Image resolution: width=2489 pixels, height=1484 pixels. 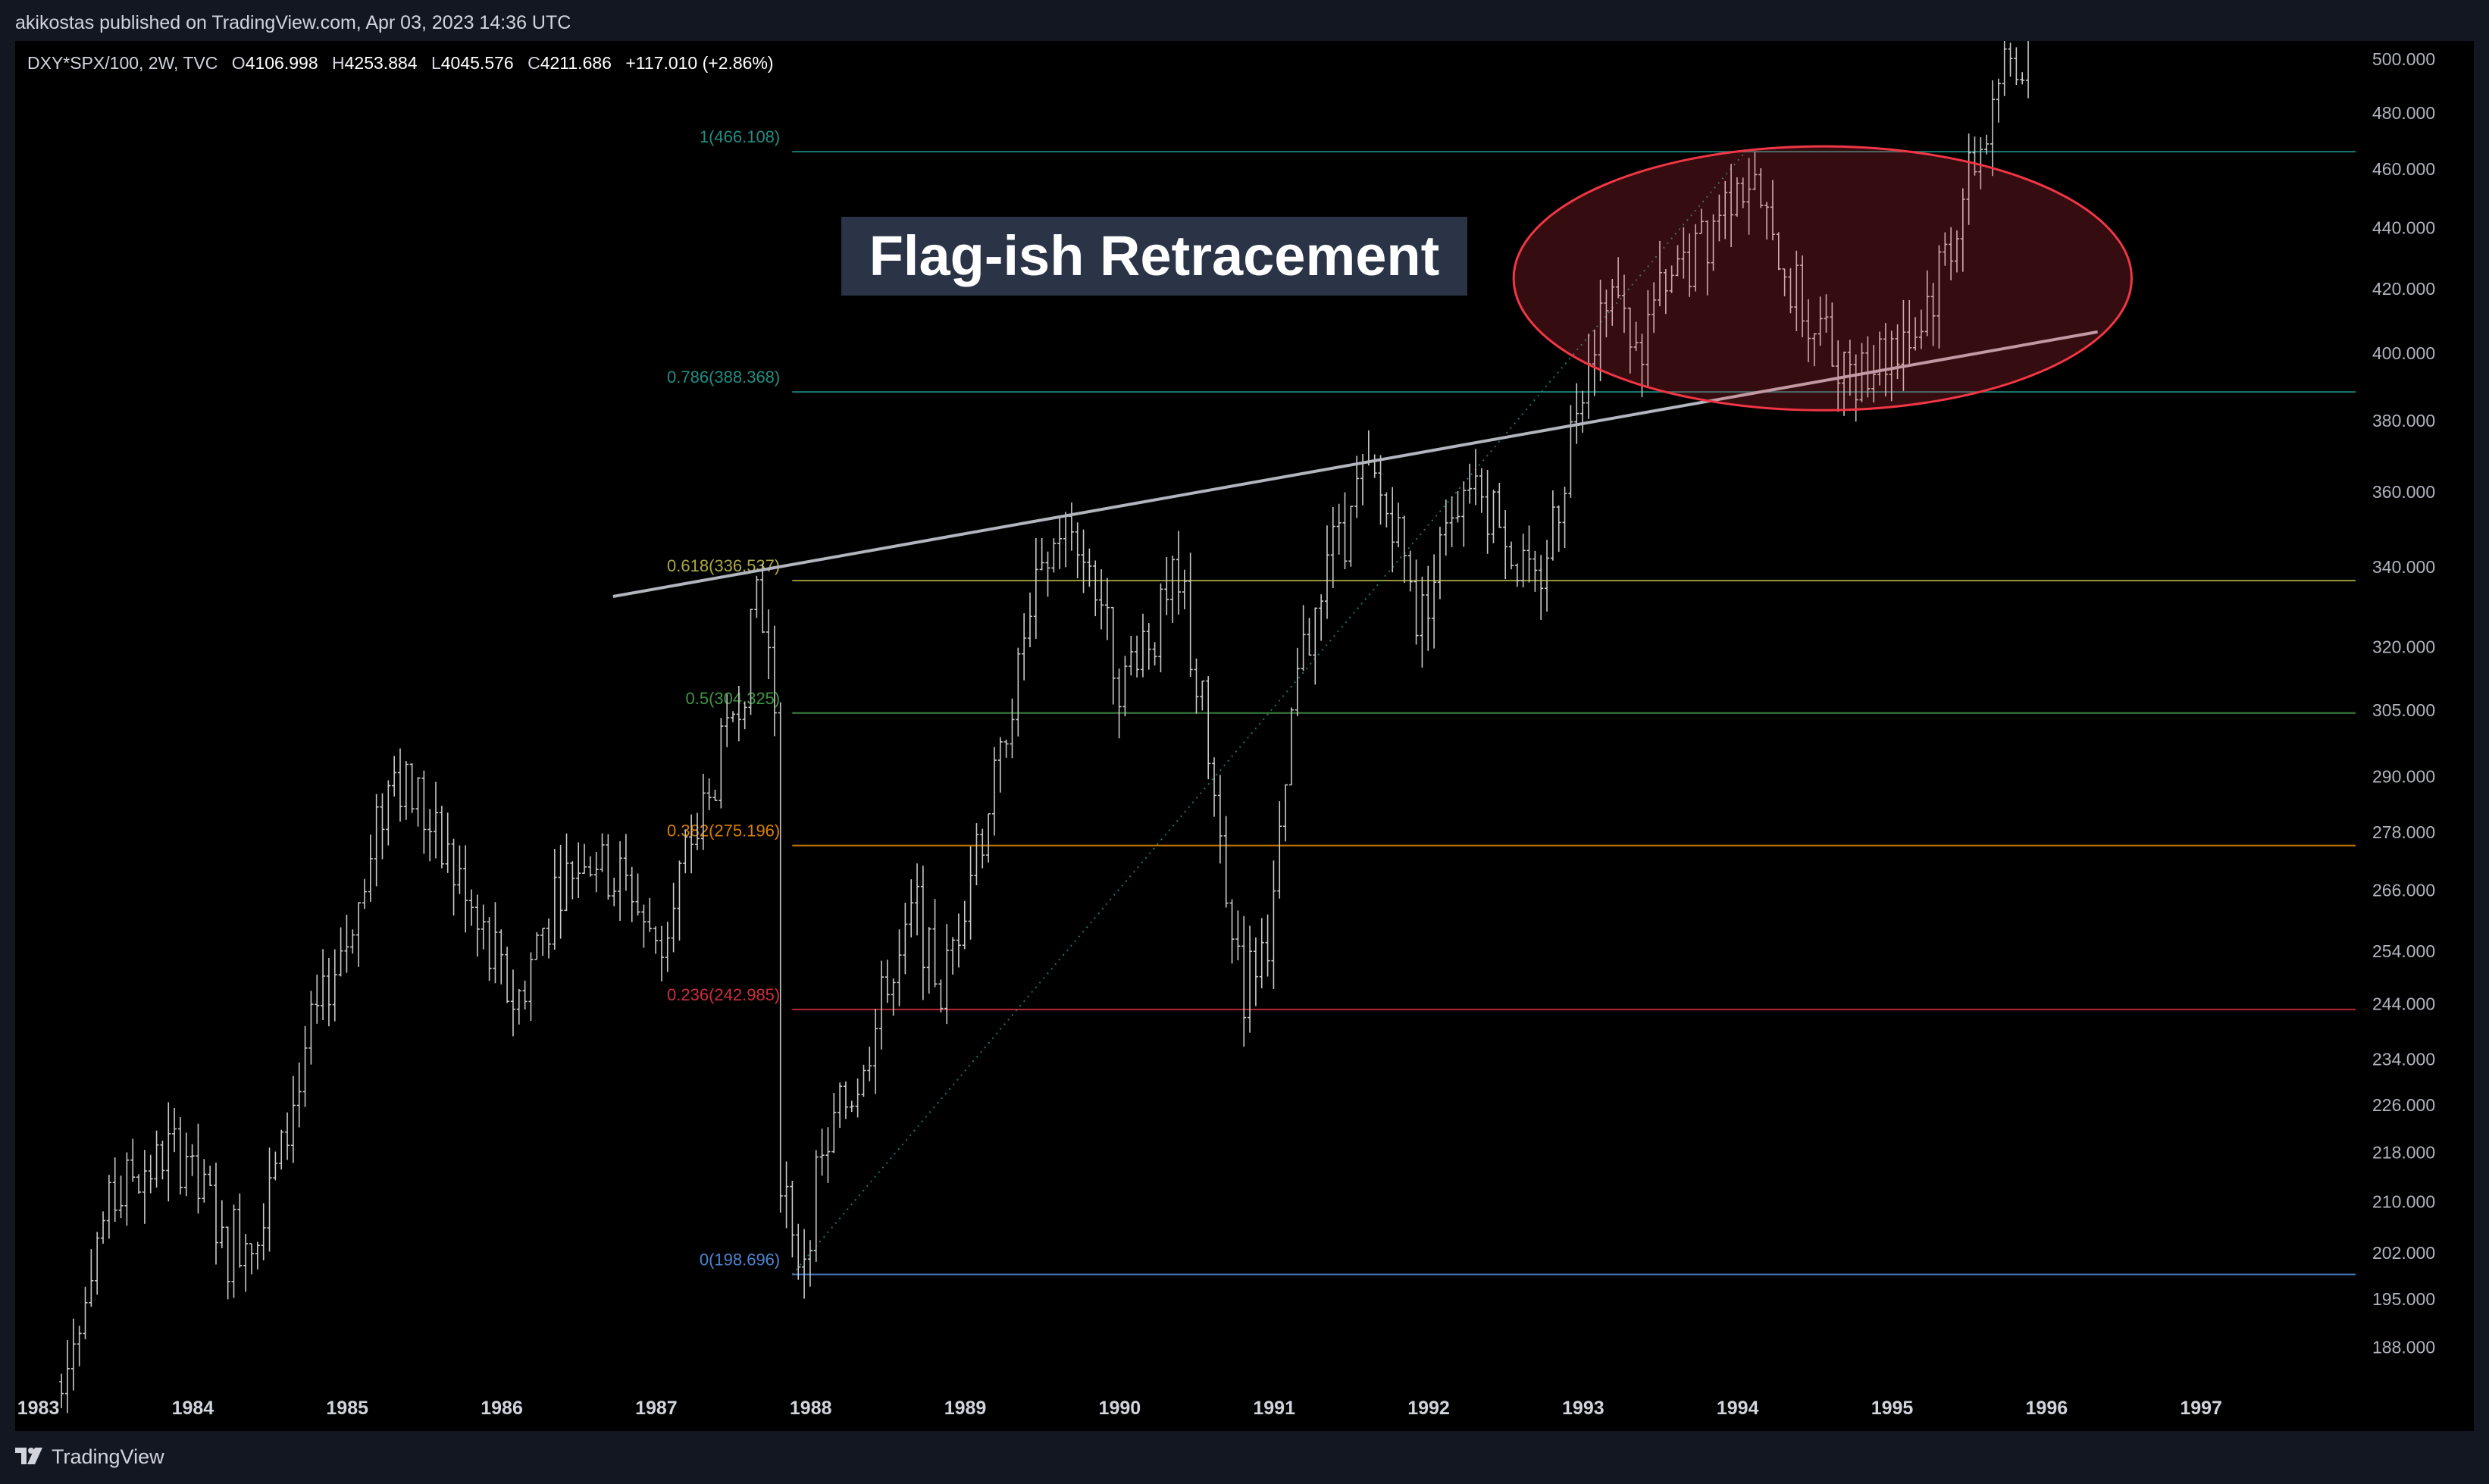 I want to click on annotation-label: Flag-ish Retracement, so click(x=1154, y=256).